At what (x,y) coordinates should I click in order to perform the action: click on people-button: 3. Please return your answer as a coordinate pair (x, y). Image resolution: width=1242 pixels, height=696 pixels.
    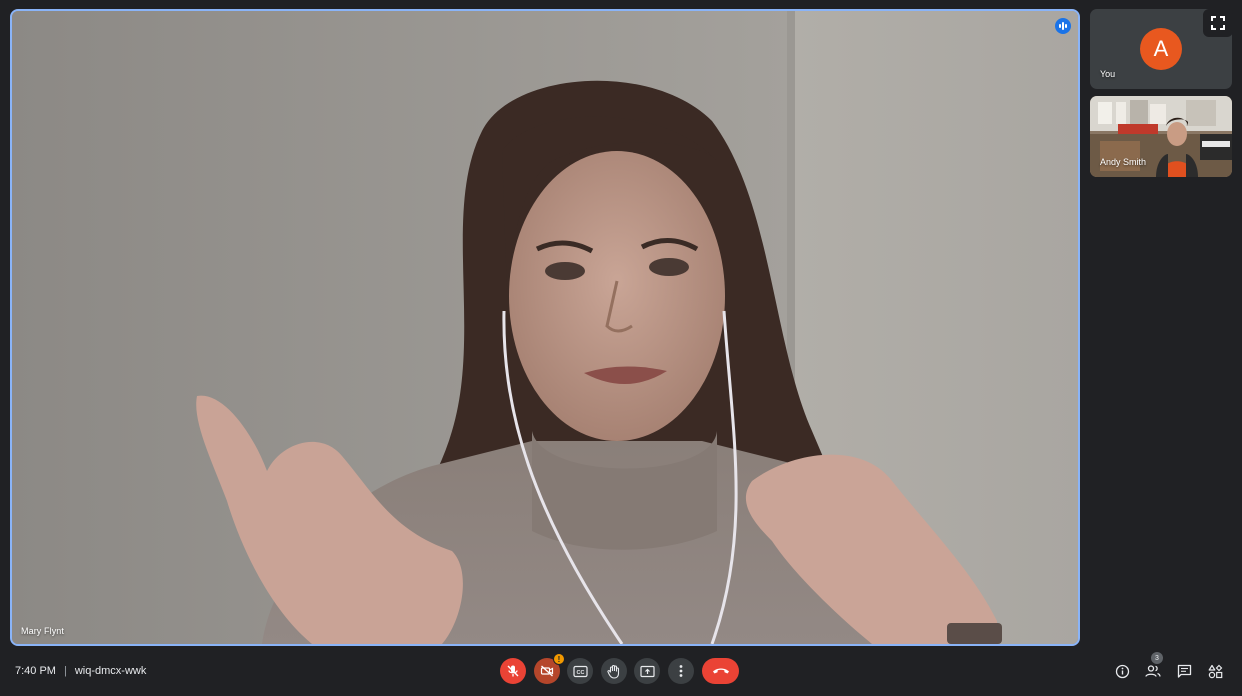
    Looking at the image, I should click on (1153, 666).